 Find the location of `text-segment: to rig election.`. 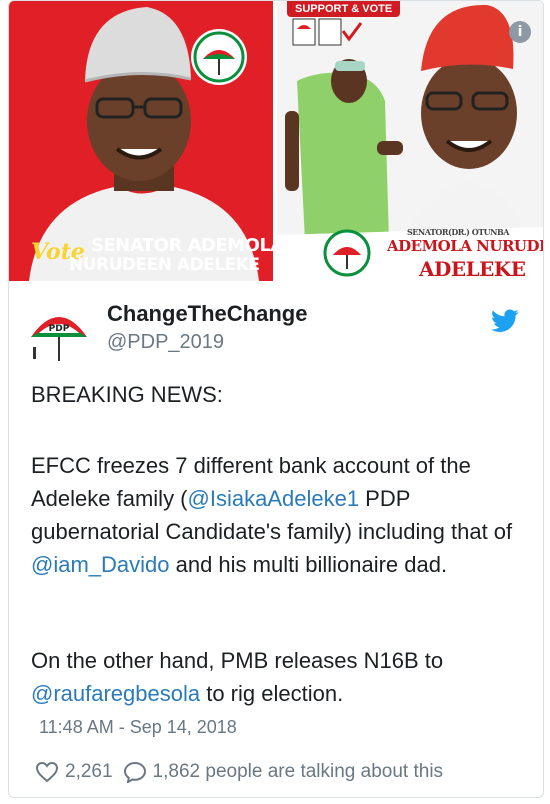

text-segment: to rig election. is located at coordinates (272, 693).